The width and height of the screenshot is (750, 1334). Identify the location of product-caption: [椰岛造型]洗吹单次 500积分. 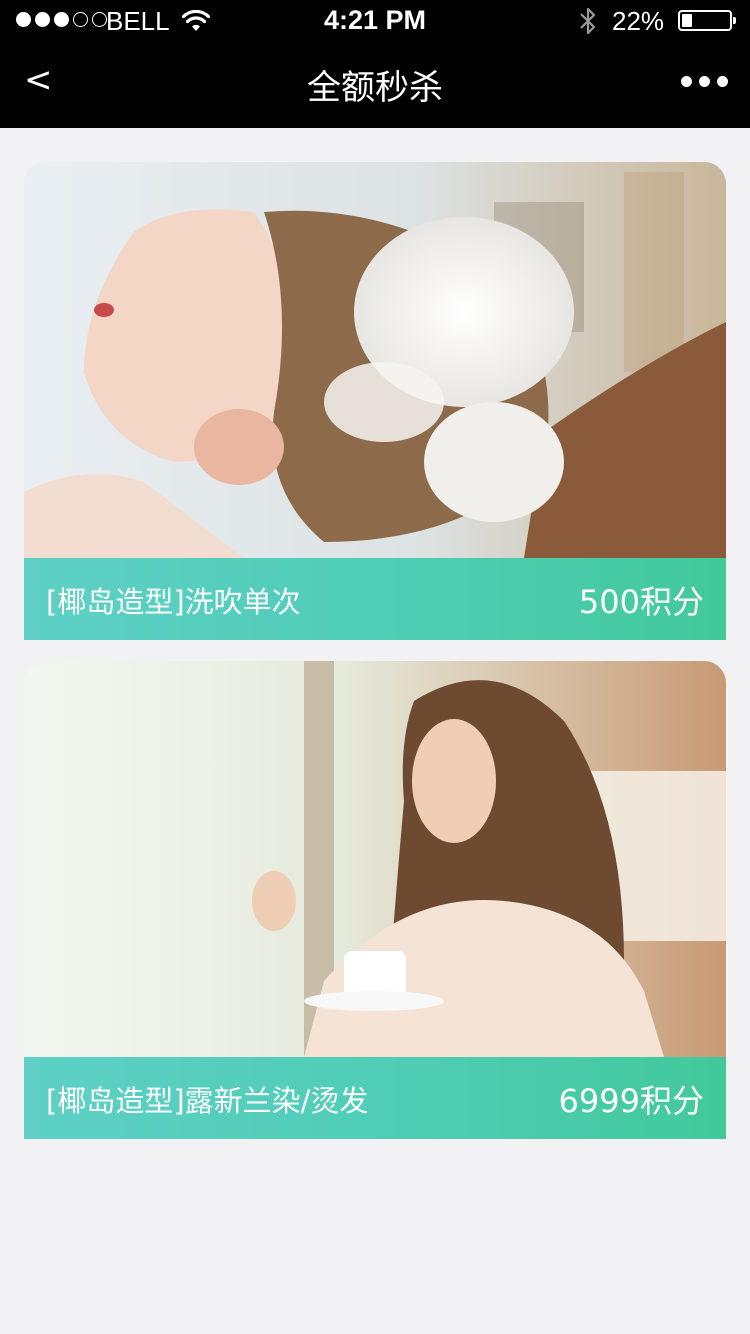
(375, 599).